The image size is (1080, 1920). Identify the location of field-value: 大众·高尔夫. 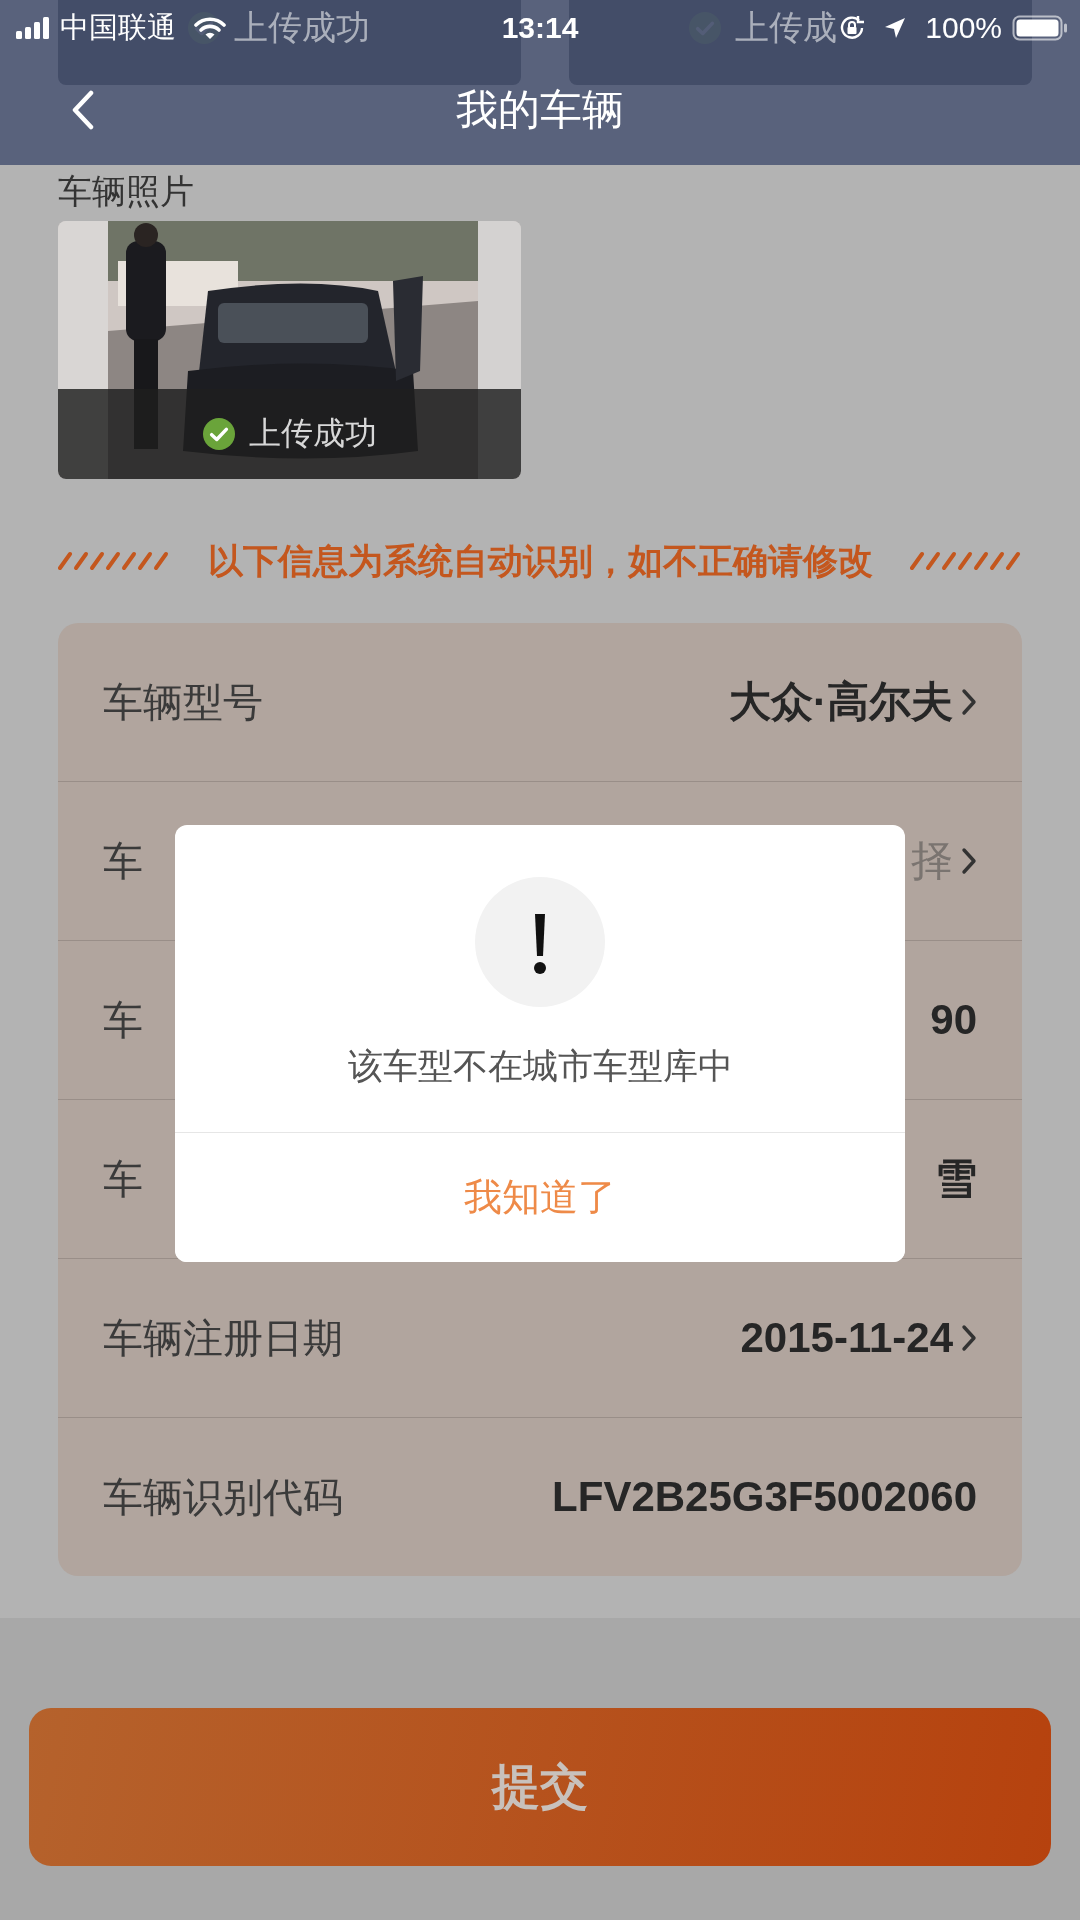
(841, 702).